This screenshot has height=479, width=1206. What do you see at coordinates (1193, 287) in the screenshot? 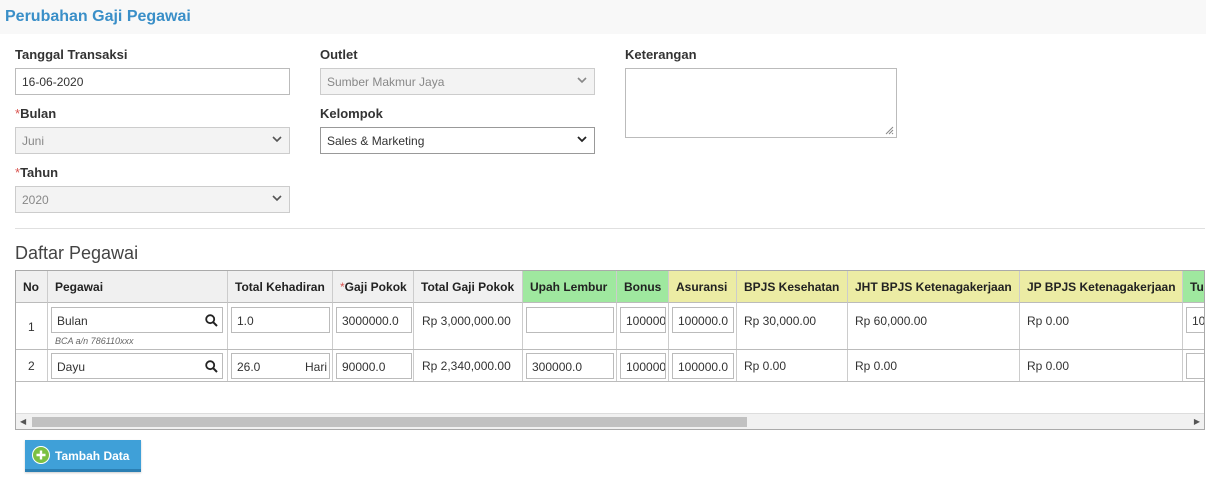
I see `col-header-next: Tu` at bounding box center [1193, 287].